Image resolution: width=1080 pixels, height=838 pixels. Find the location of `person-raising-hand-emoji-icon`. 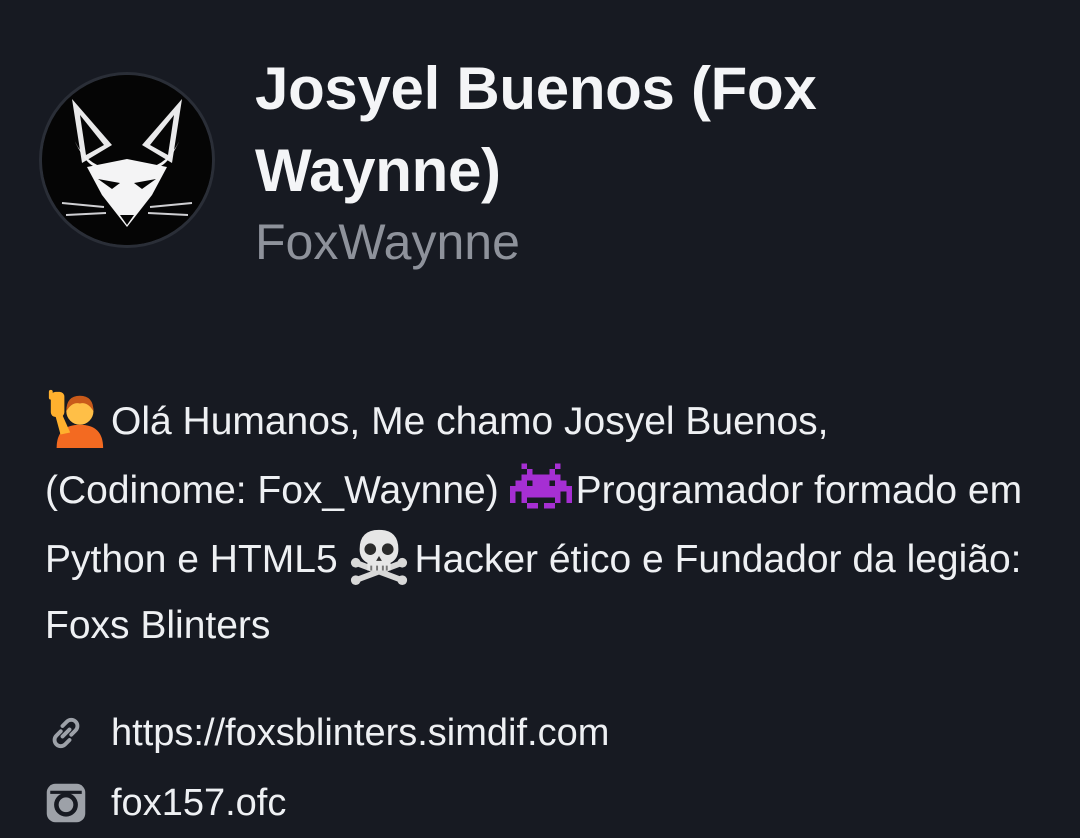

person-raising-hand-emoji-icon is located at coordinates (76, 417).